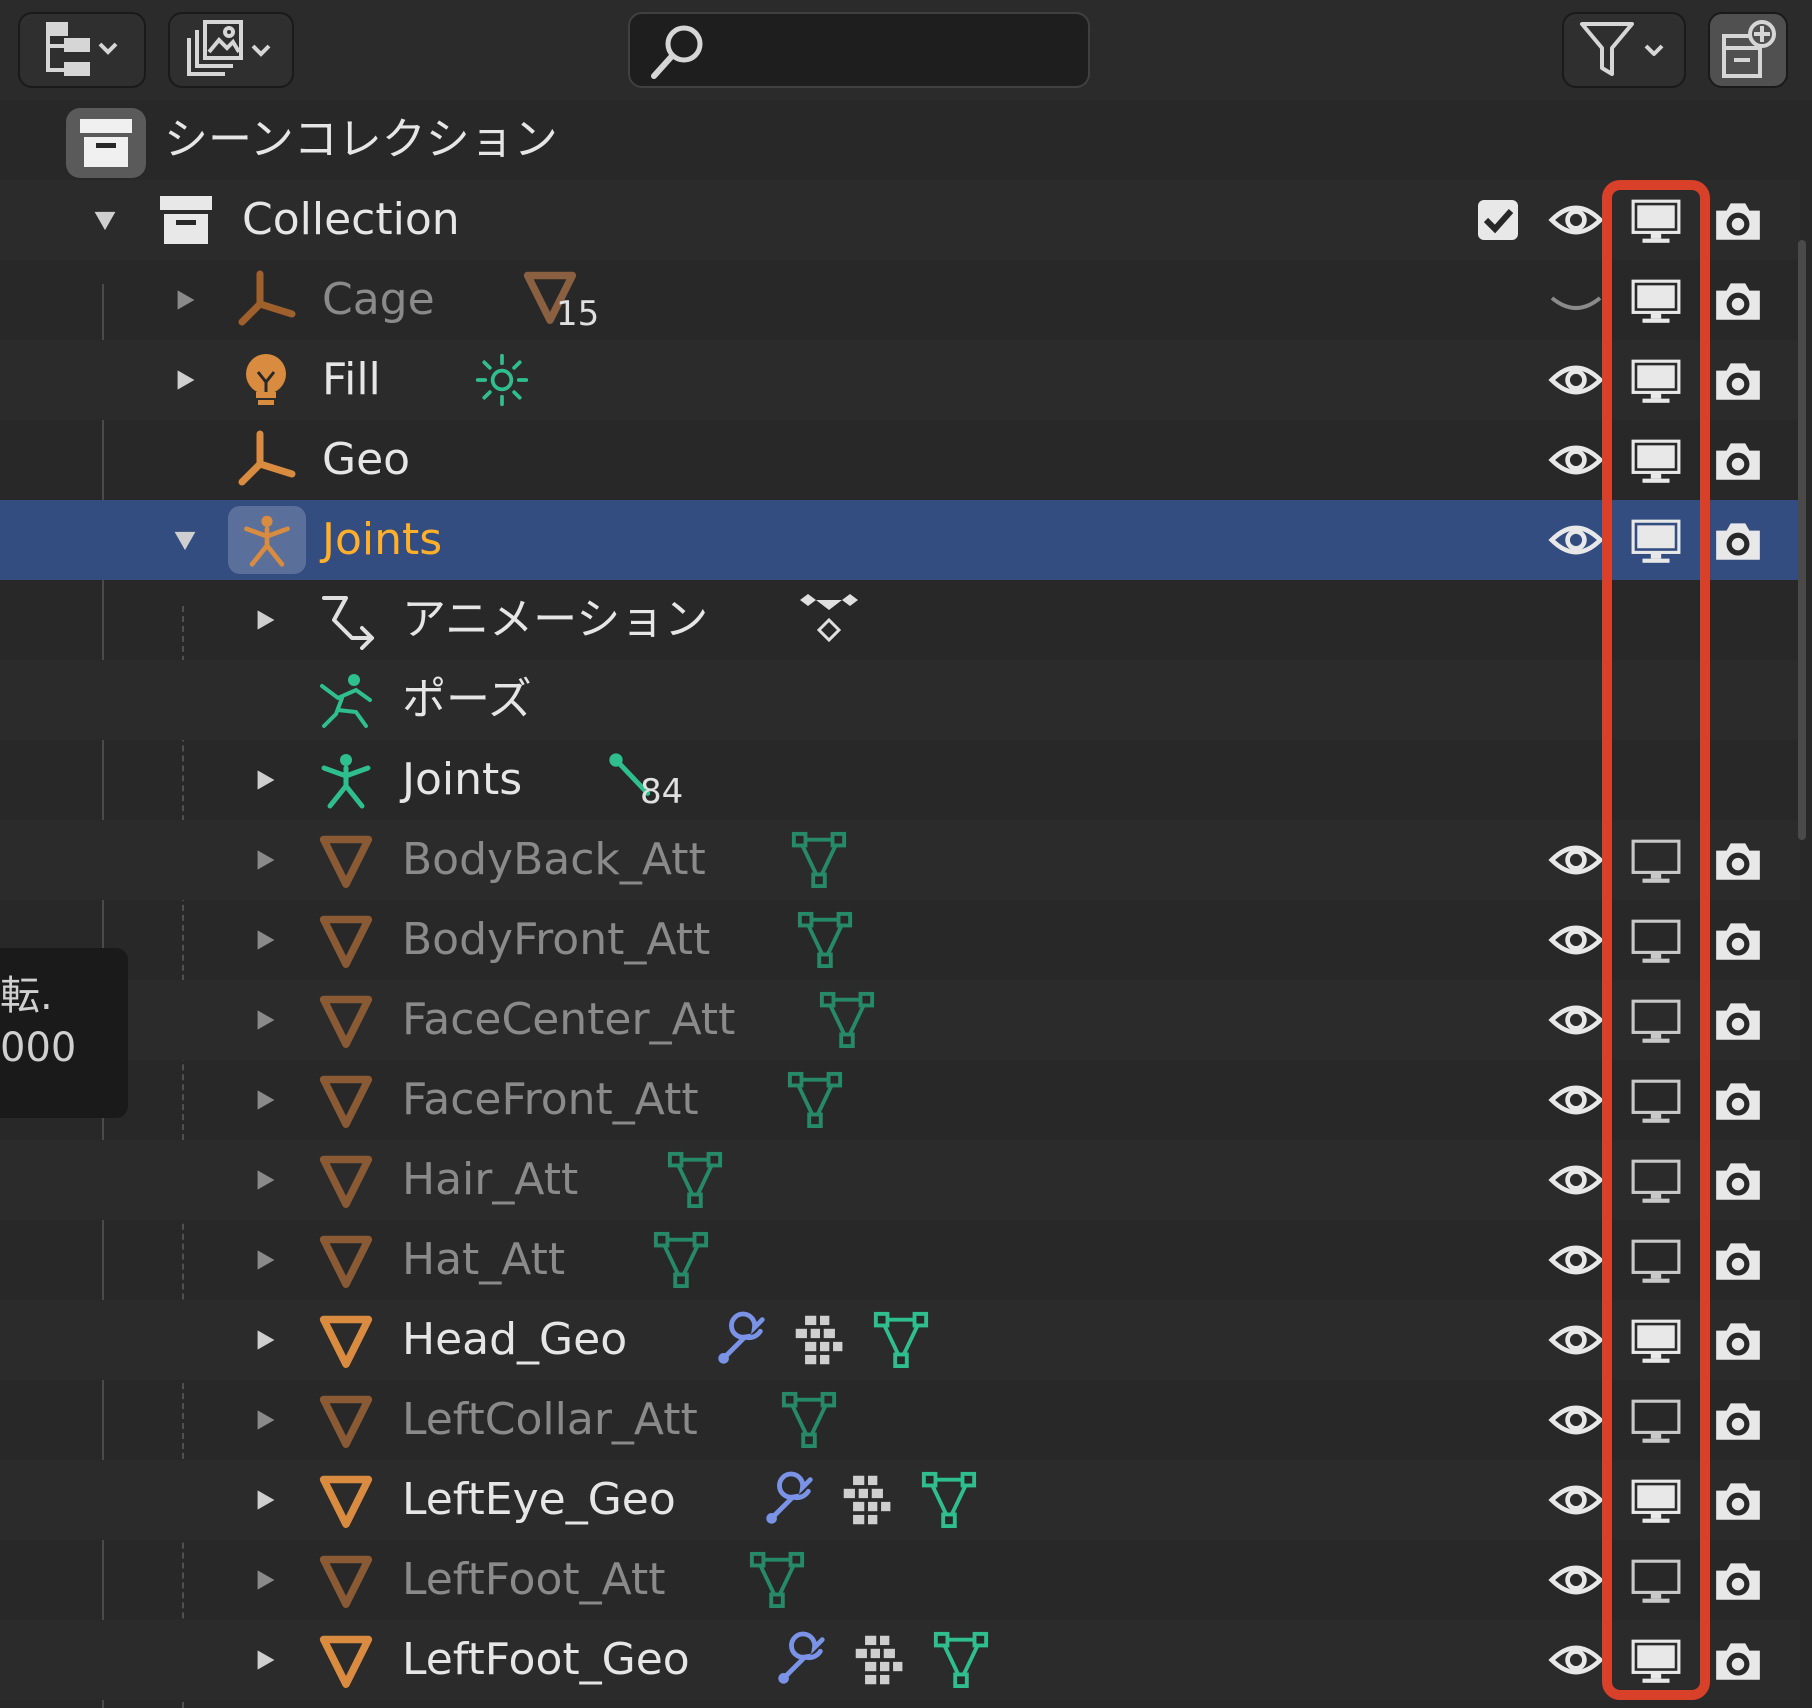 The height and width of the screenshot is (1708, 1812). What do you see at coordinates (789, 1499) in the screenshot?
I see `wrench-icon` at bounding box center [789, 1499].